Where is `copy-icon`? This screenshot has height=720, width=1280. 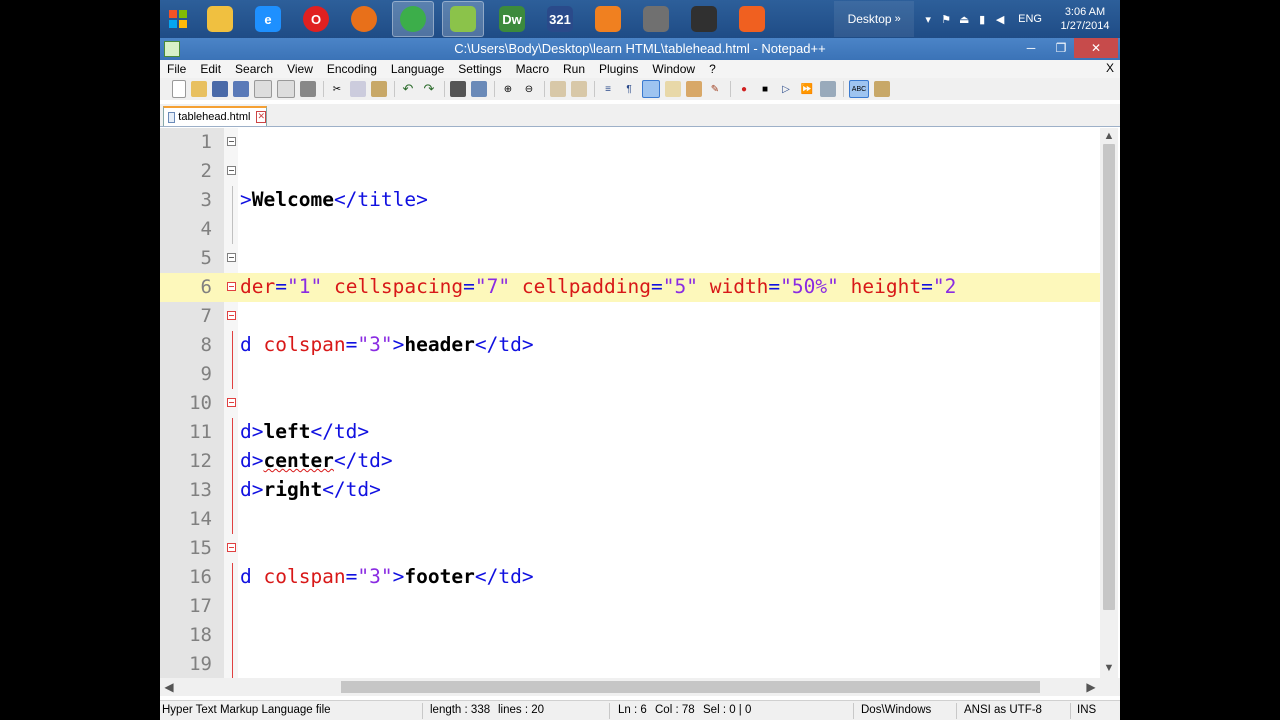 copy-icon is located at coordinates (358, 89).